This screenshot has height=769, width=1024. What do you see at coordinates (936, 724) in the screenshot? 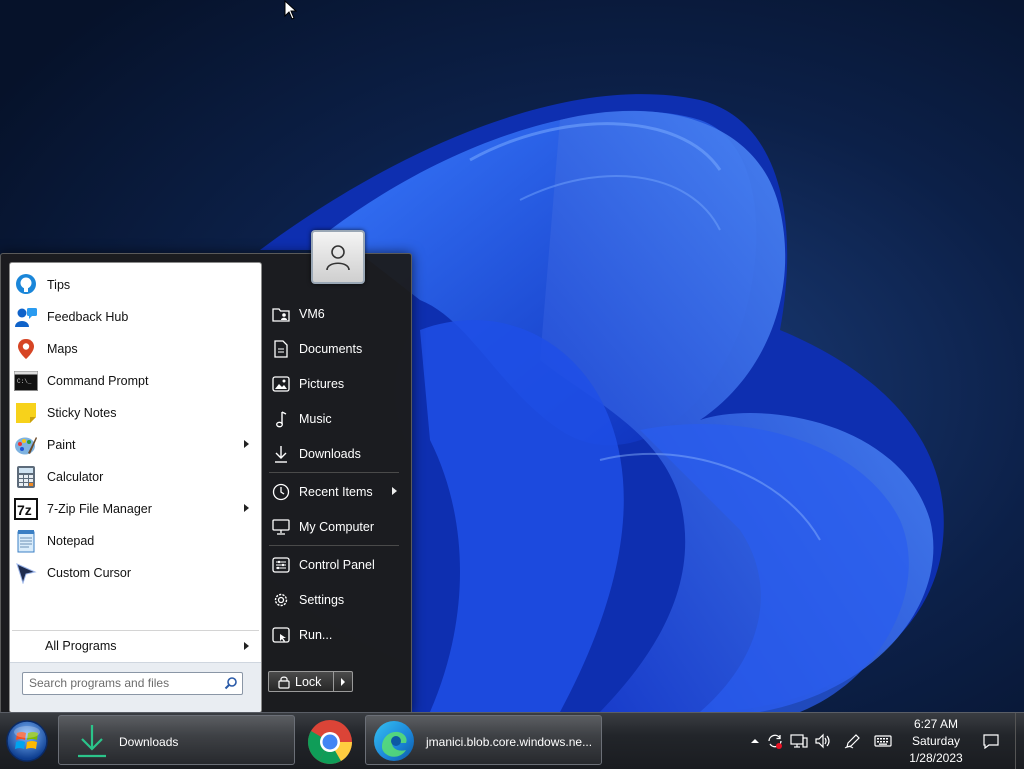
I see `clock-time: 6:27 AM` at bounding box center [936, 724].